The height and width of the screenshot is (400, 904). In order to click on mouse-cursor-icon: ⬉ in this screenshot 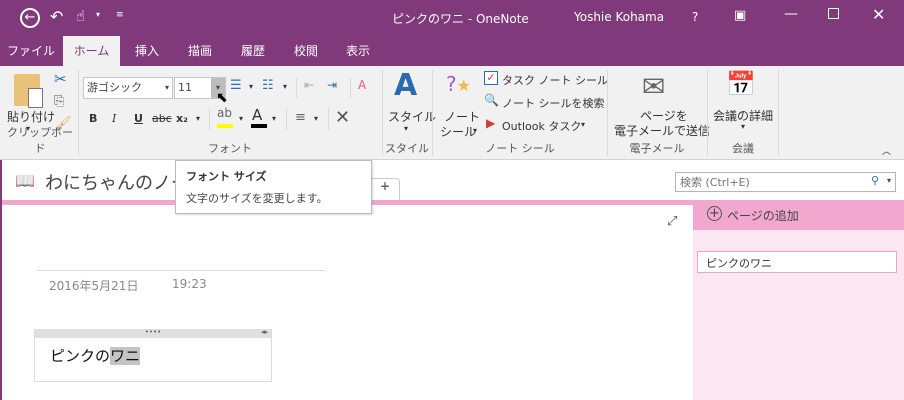, I will do `click(222, 98)`.